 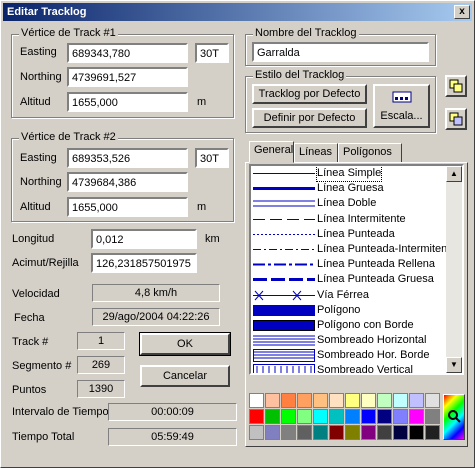 I want to click on length-label: Longitud, so click(x=33, y=239).